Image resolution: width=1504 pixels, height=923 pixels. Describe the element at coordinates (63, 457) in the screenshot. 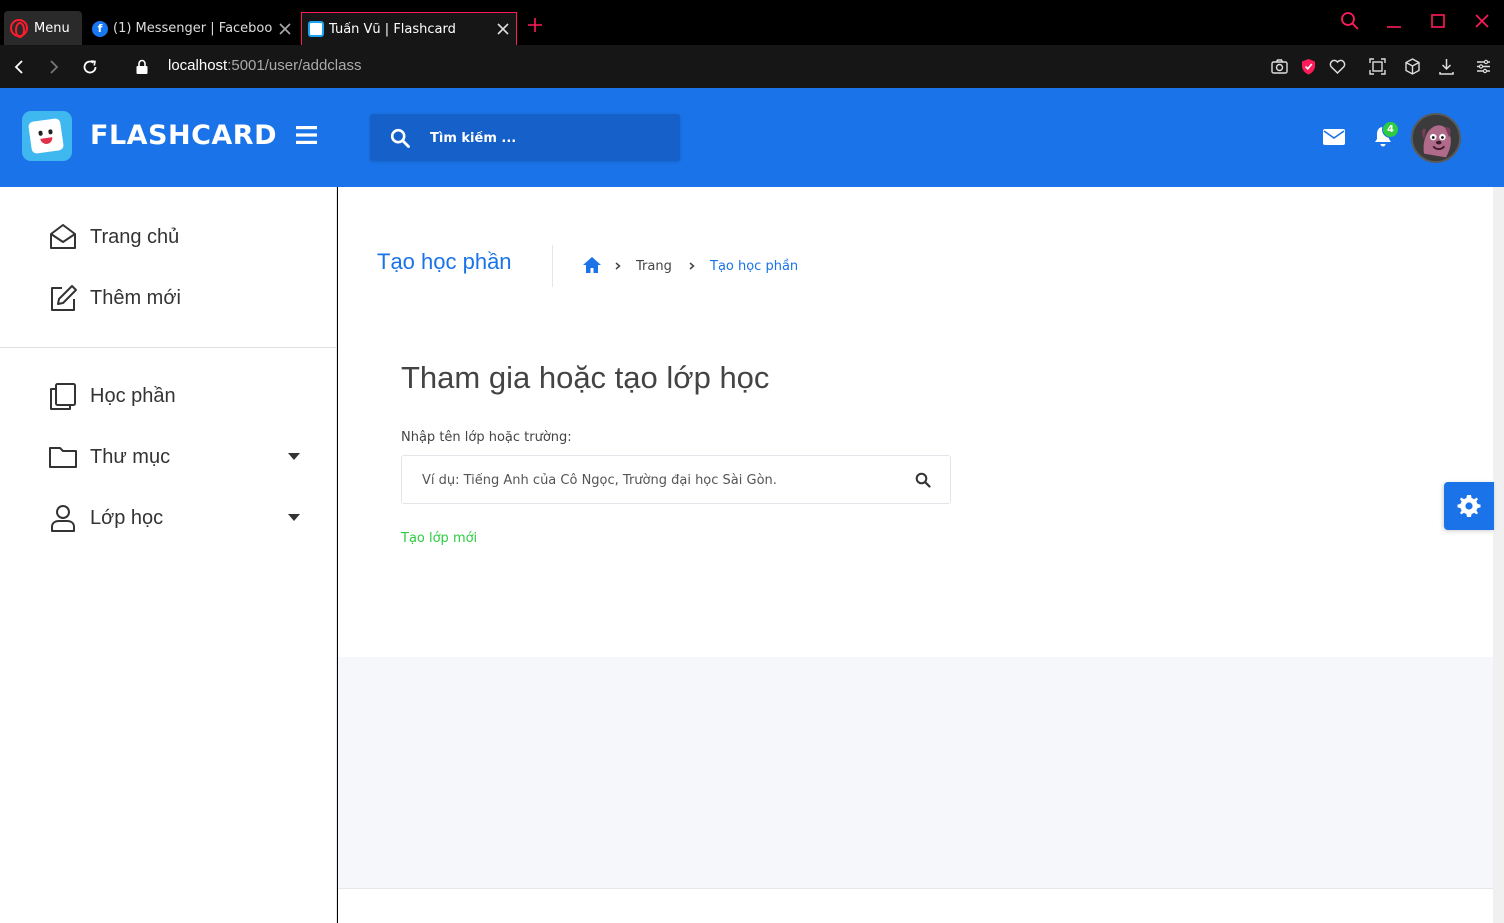

I see `folder-icon` at that location.